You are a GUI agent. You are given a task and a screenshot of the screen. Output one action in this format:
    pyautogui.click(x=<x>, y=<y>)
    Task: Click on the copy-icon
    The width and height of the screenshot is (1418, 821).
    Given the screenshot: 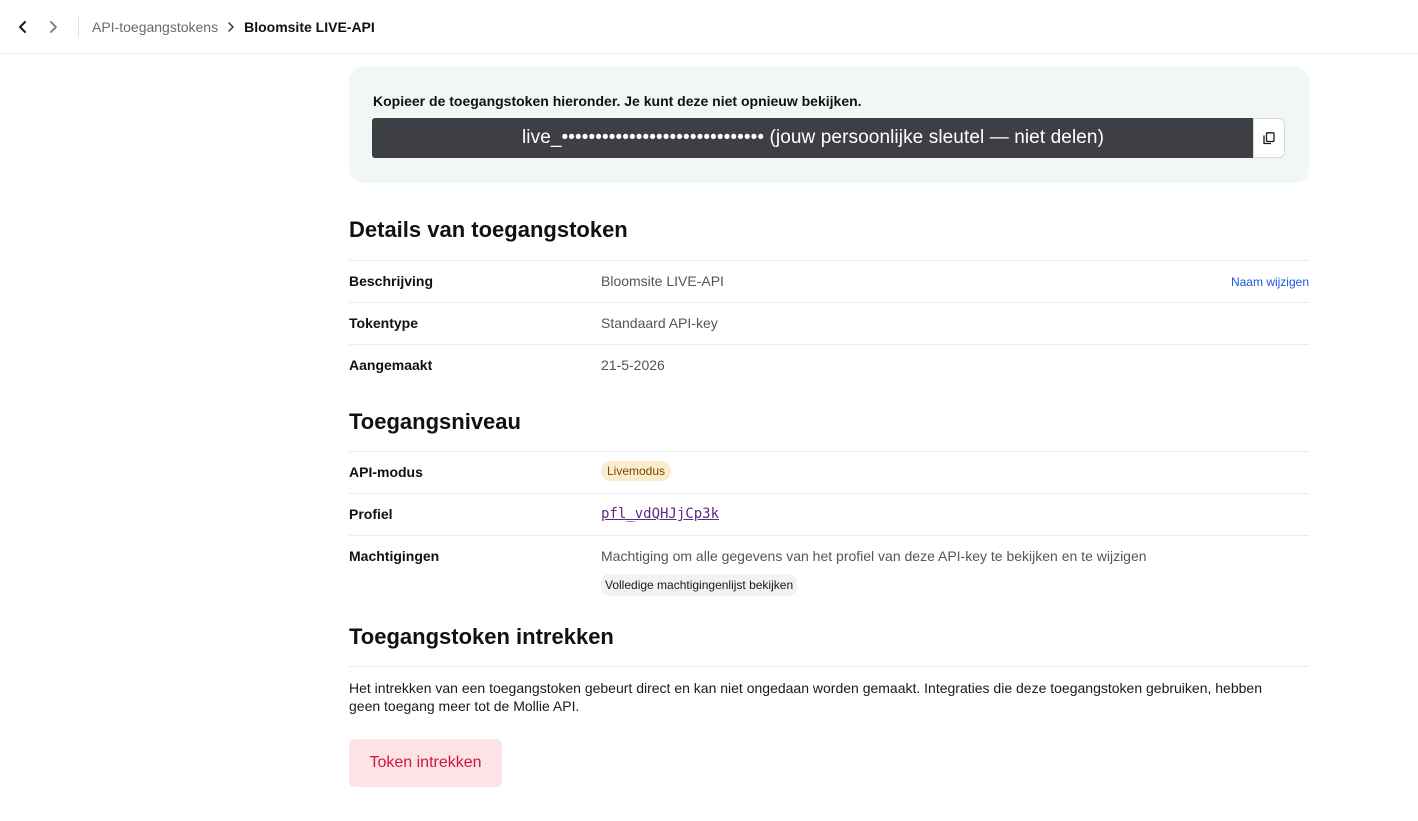 What is the action you would take?
    pyautogui.click(x=1269, y=137)
    